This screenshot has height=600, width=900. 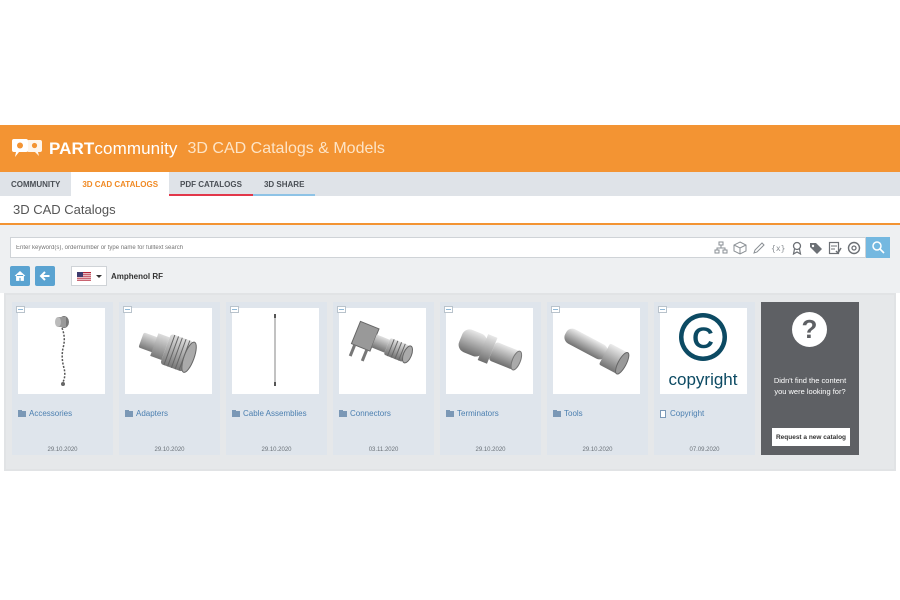 I want to click on language-select, so click(x=89, y=276).